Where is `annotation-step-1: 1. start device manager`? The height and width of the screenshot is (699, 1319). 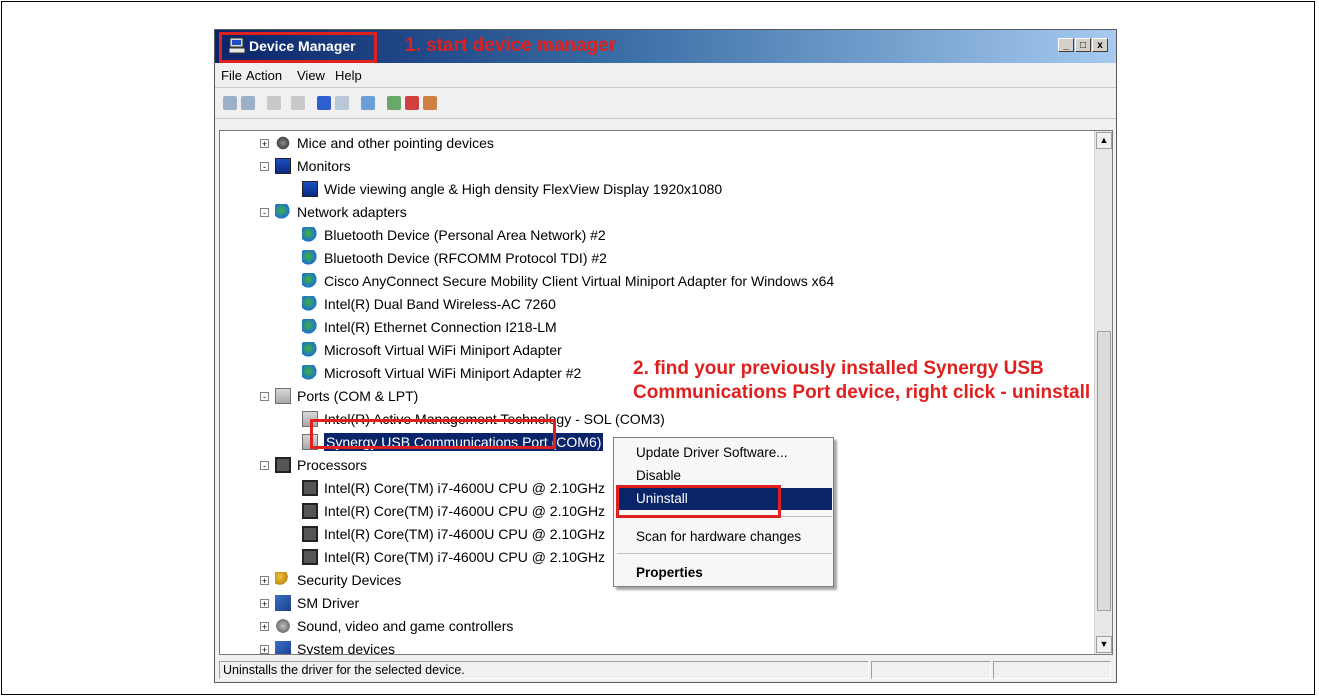 annotation-step-1: 1. start device manager is located at coordinates (511, 45).